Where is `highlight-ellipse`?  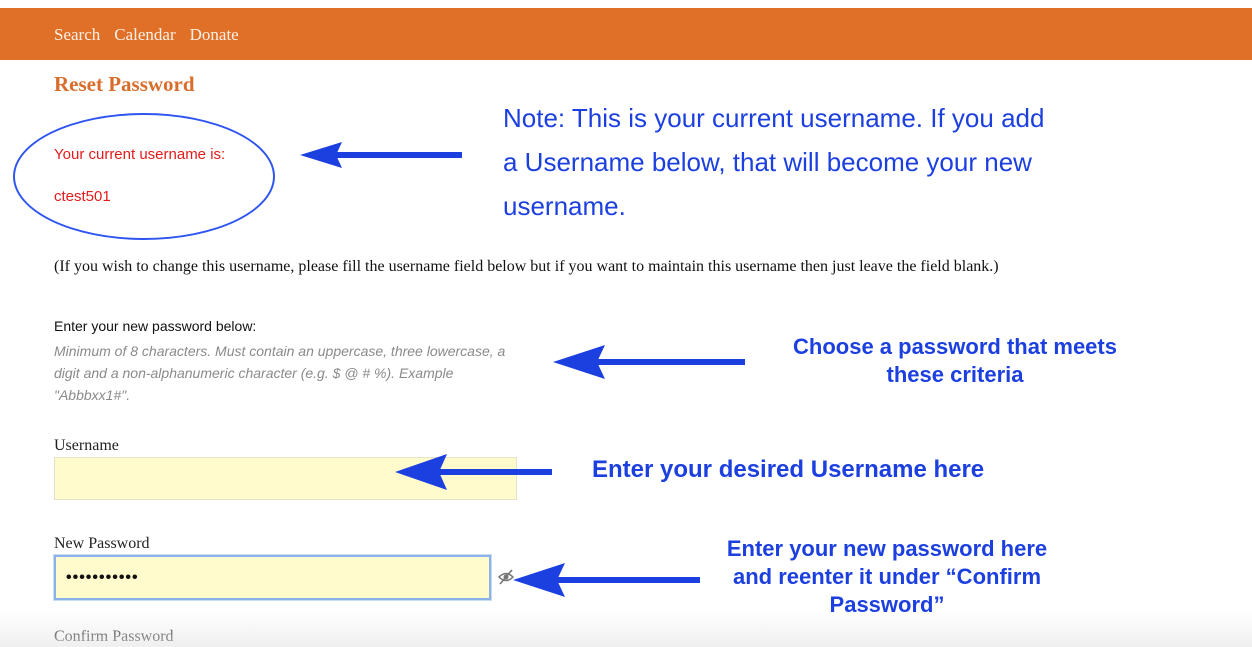 highlight-ellipse is located at coordinates (144, 176).